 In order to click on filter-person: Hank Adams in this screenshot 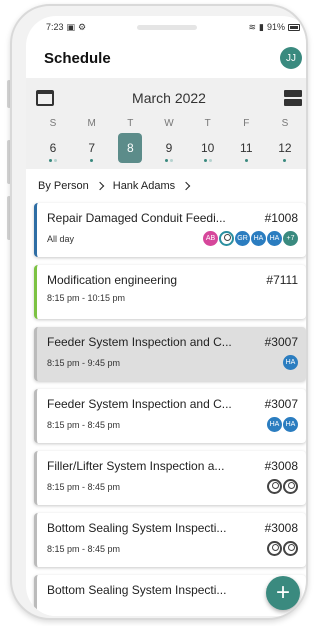, I will do `click(144, 186)`.